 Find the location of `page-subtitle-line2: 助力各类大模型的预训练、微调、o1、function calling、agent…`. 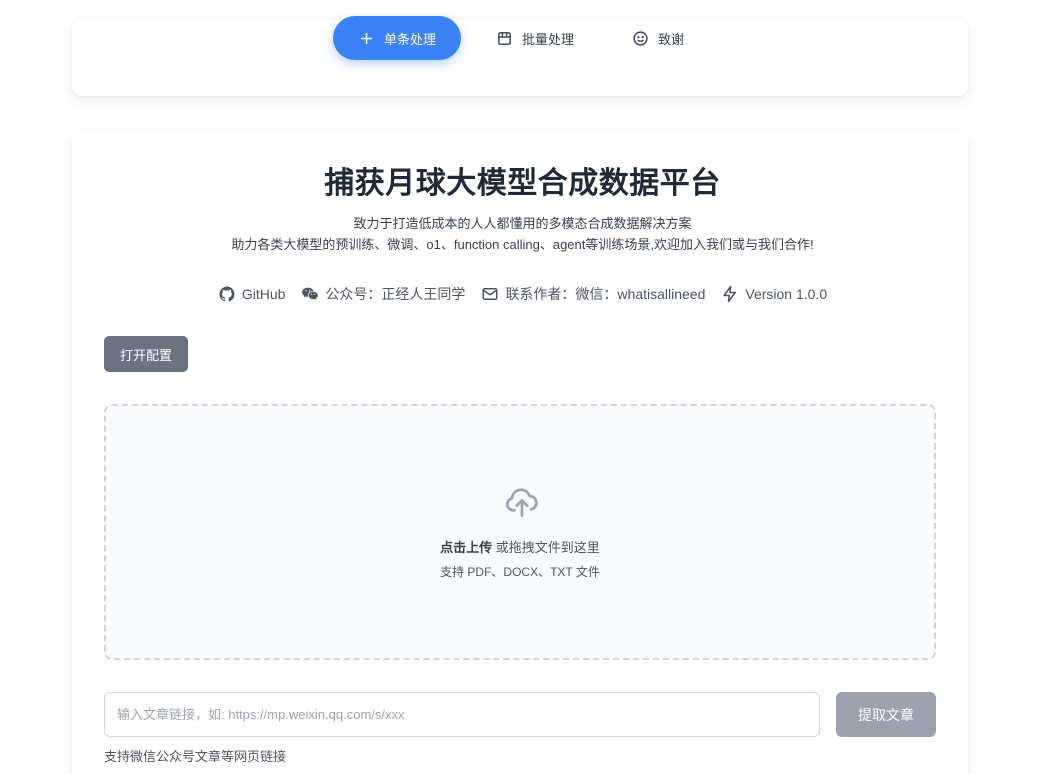

page-subtitle-line2: 助力各类大模型的预训练、微调、o1、function calling、agent… is located at coordinates (522, 244).